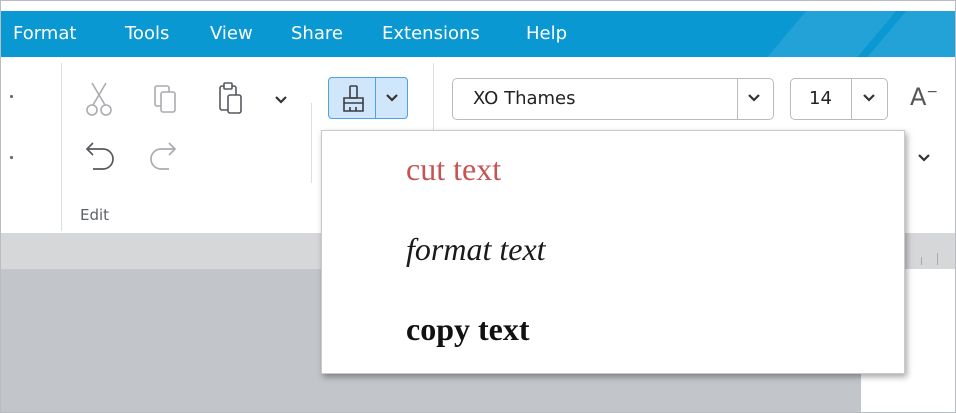  Describe the element at coordinates (100, 156) in the screenshot. I see `undo-icon` at that location.